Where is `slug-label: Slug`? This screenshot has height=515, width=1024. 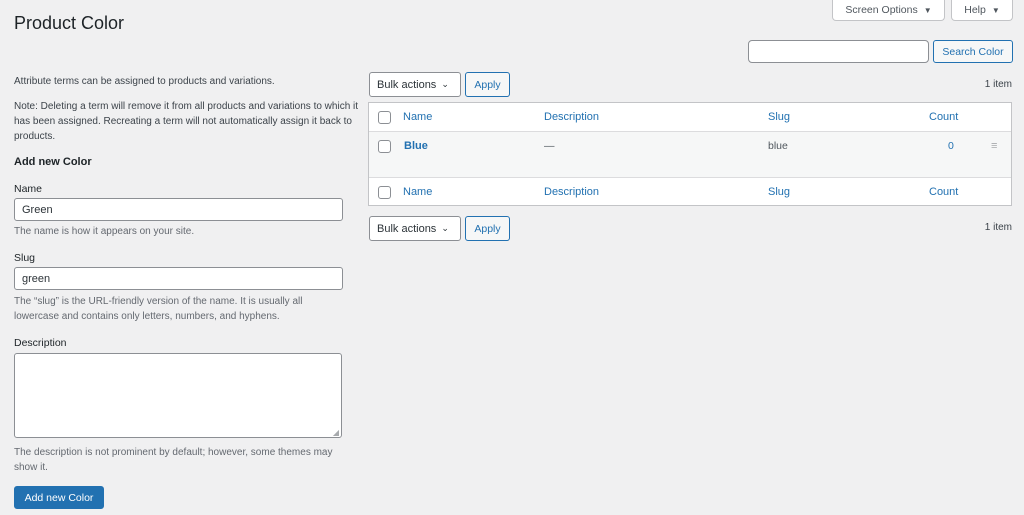 slug-label: Slug is located at coordinates (25, 258).